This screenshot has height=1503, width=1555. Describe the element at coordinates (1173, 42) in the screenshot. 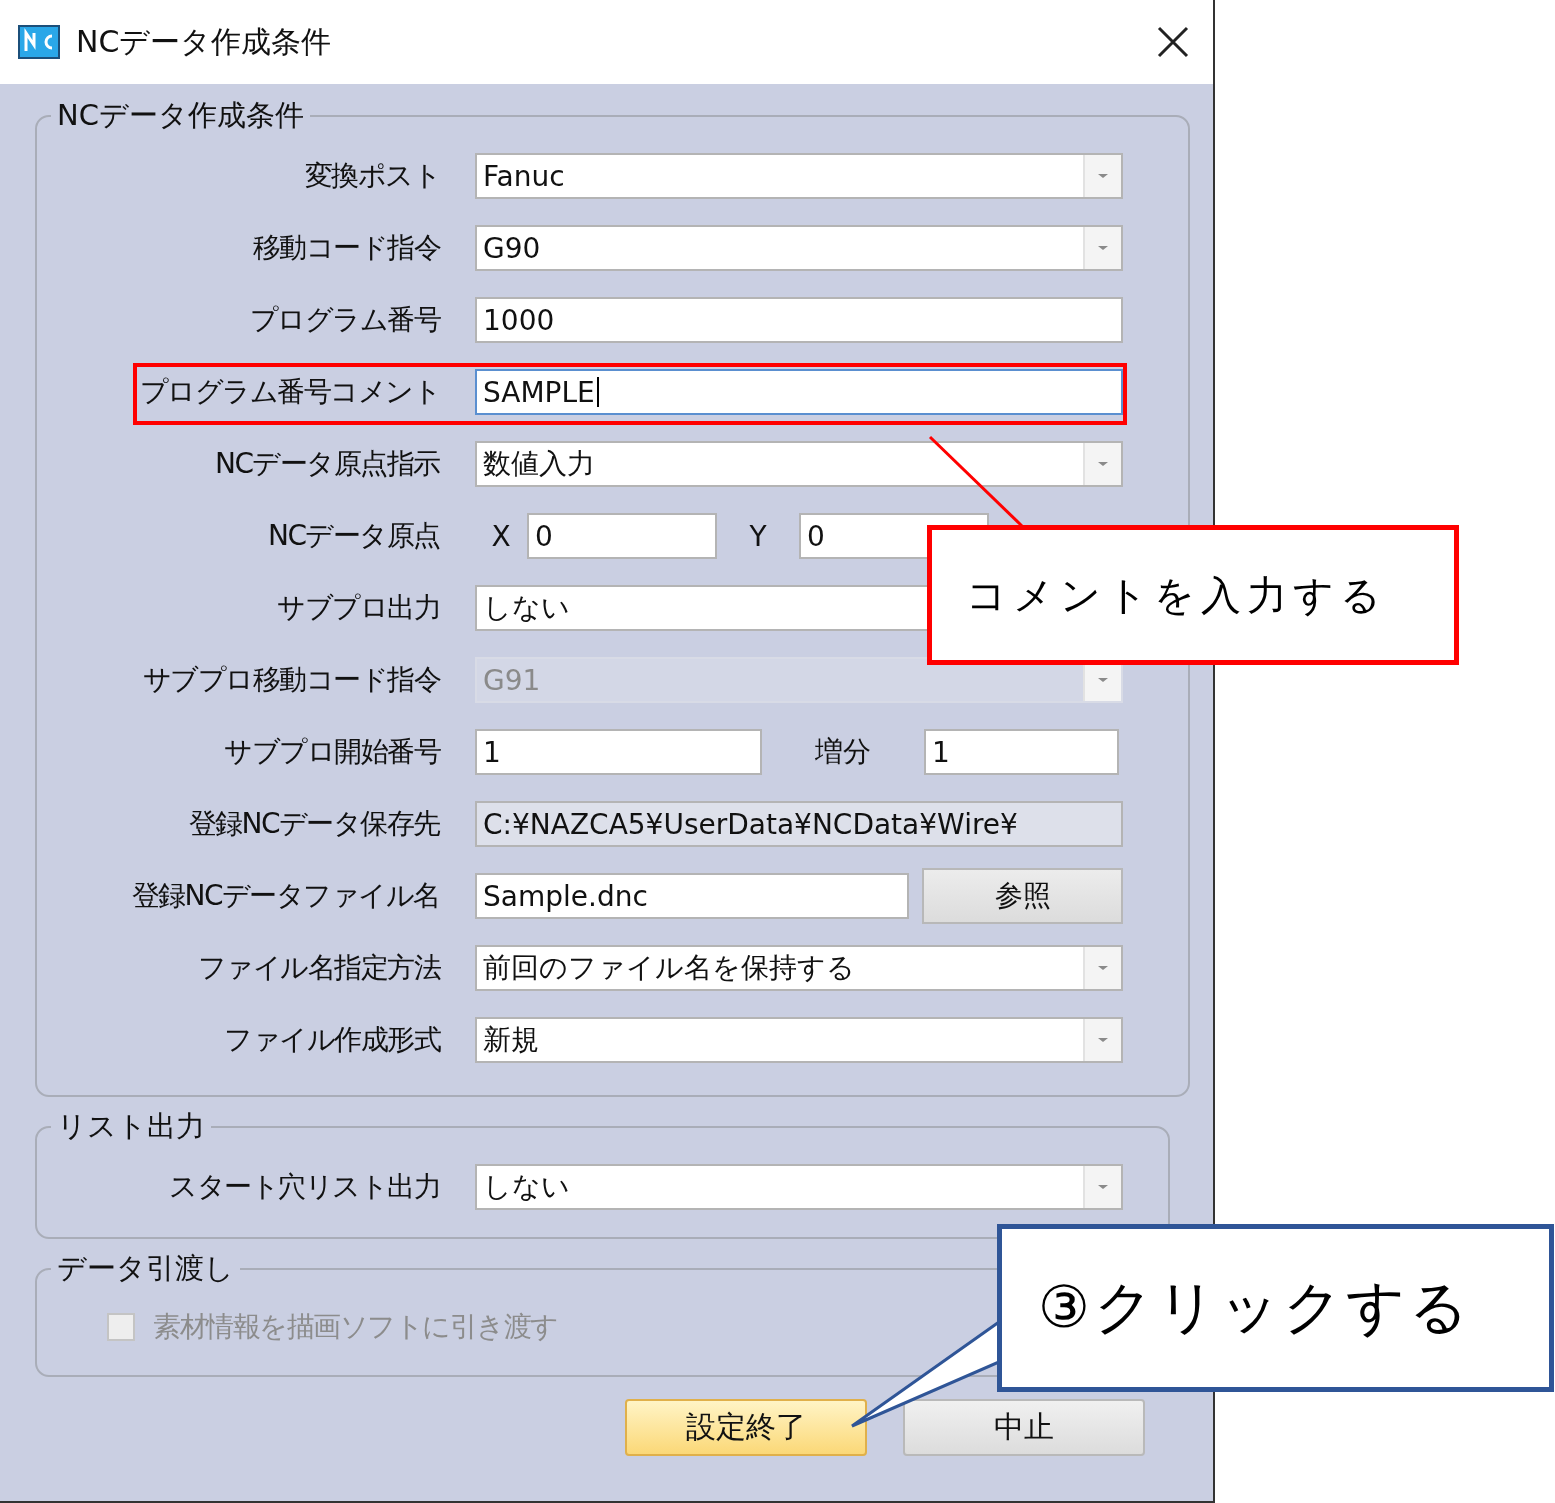

I see `close-icon` at that location.